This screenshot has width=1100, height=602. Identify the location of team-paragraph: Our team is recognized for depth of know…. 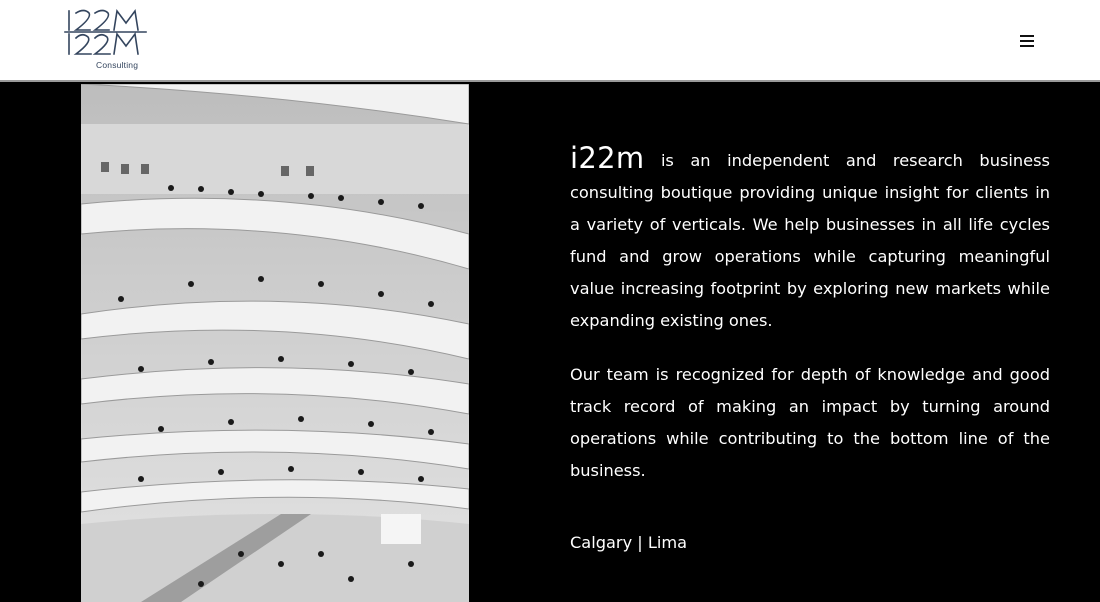
(810, 422).